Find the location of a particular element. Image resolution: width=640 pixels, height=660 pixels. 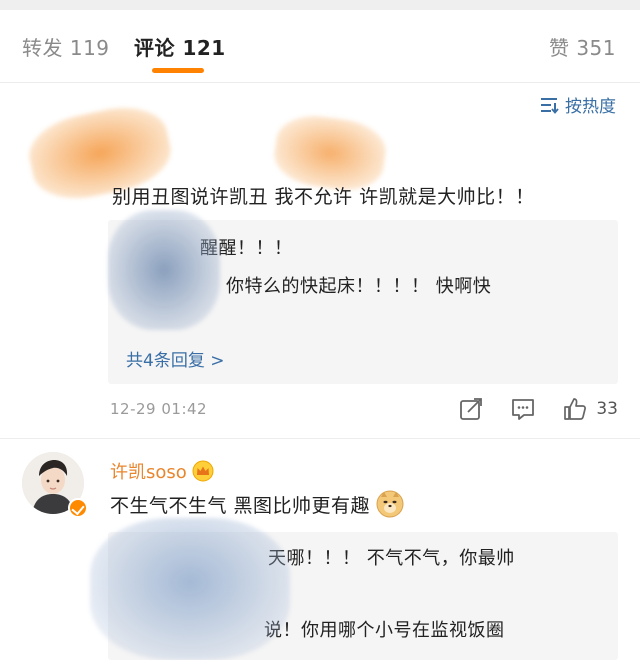

tabs-divider is located at coordinates (320, 82).